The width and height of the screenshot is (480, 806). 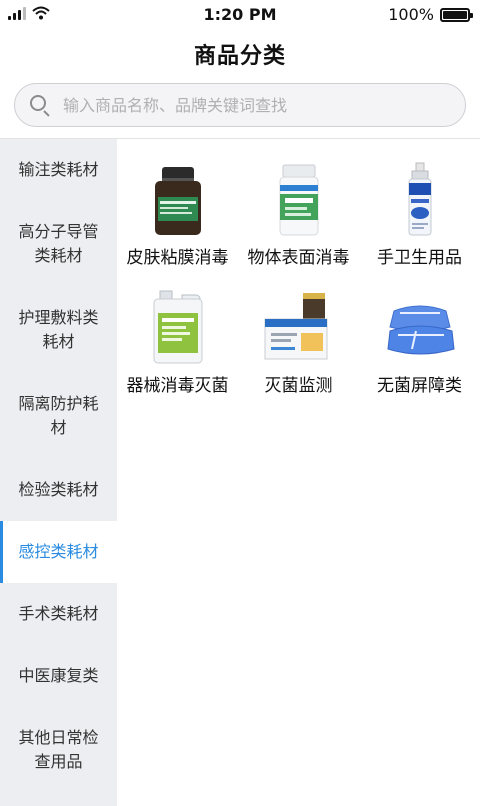 I want to click on sidebar-item-nursing-dressing: 护理敷料类耗材, so click(x=58, y=330).